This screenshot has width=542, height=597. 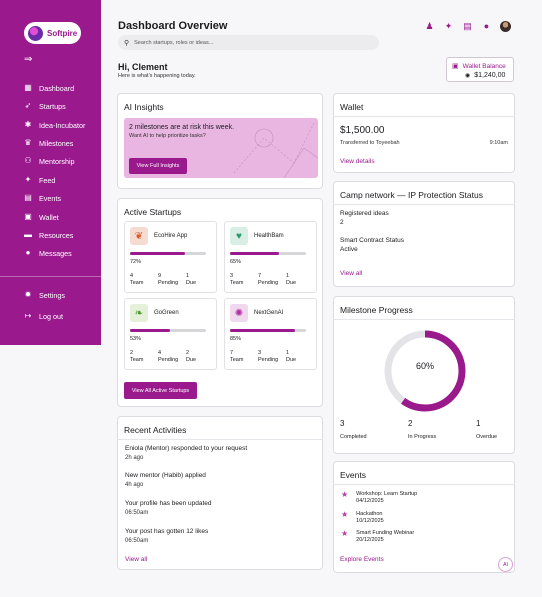 I want to click on event-item: ★ Hackathon 10/12/2025, so click(x=362, y=517).